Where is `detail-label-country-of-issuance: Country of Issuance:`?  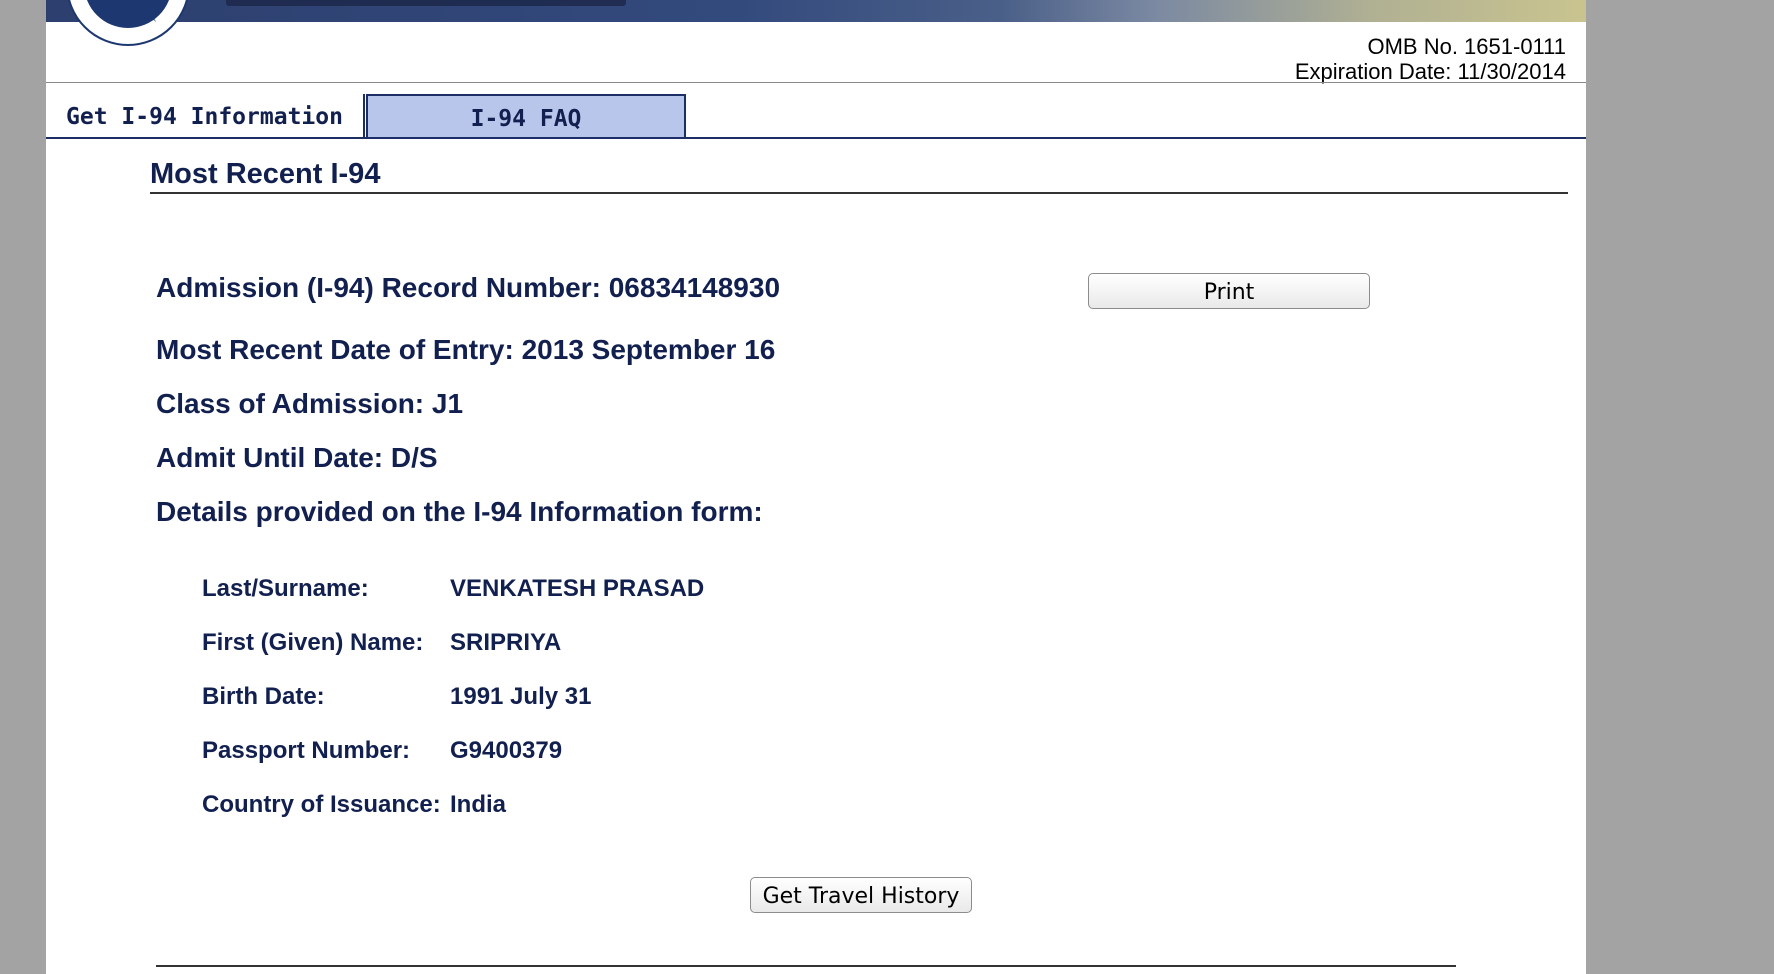
detail-label-country-of-issuance: Country of Issuance: is located at coordinates (321, 804).